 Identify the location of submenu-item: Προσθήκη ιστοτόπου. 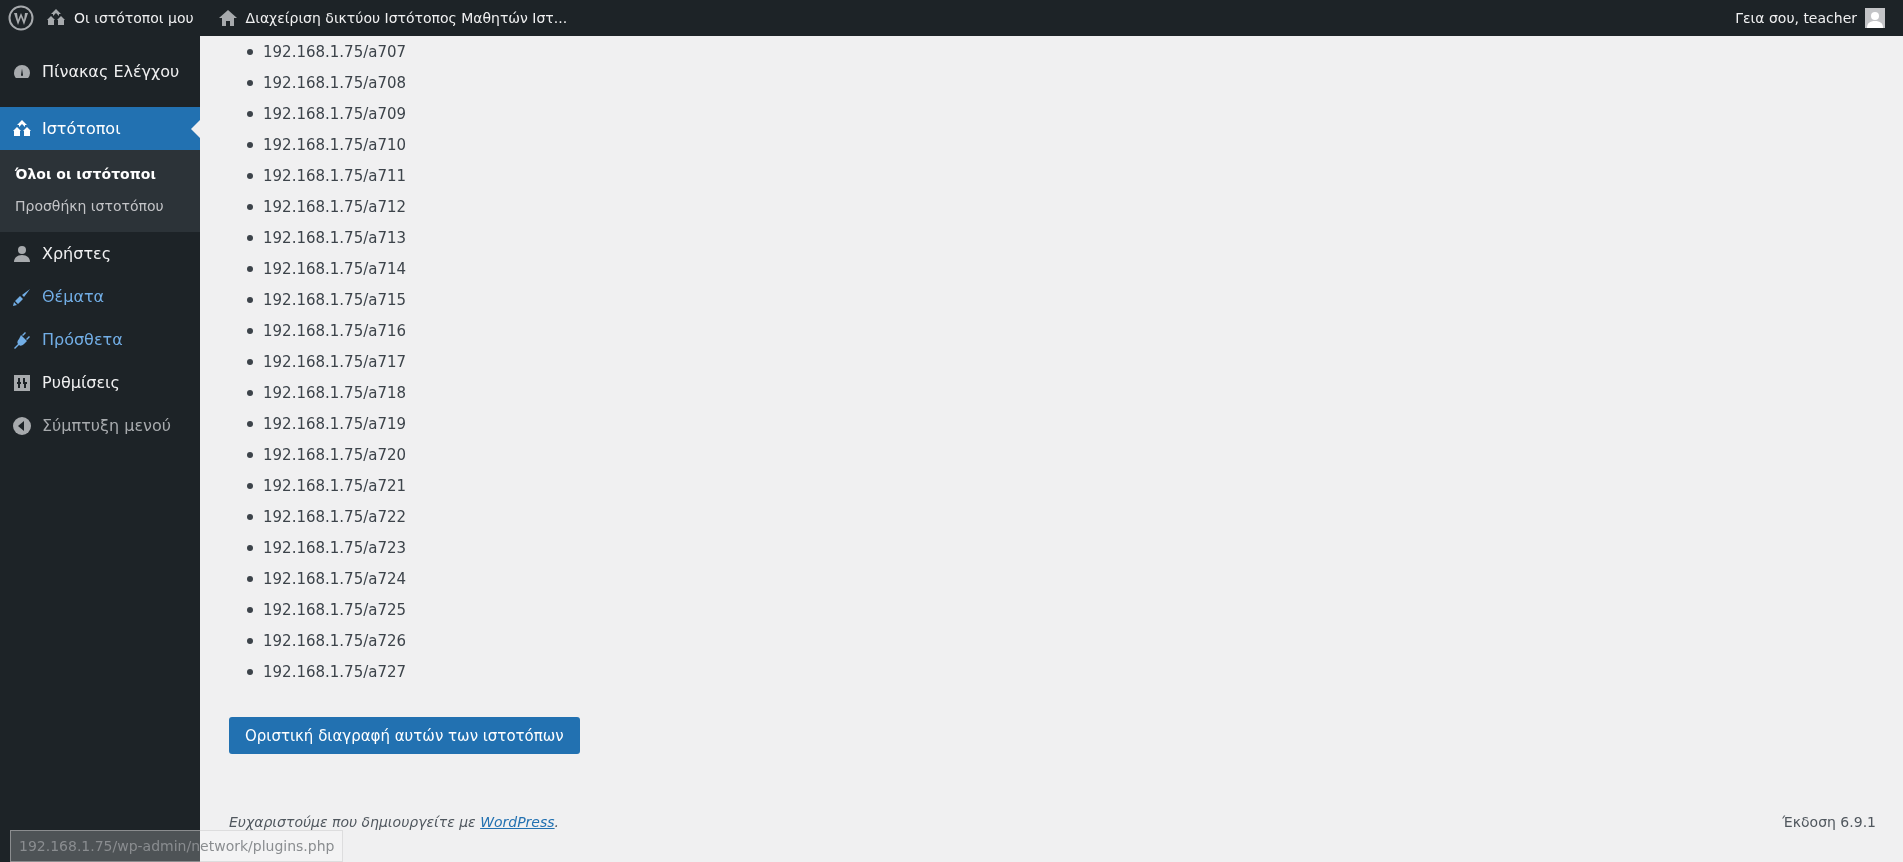
(100, 206).